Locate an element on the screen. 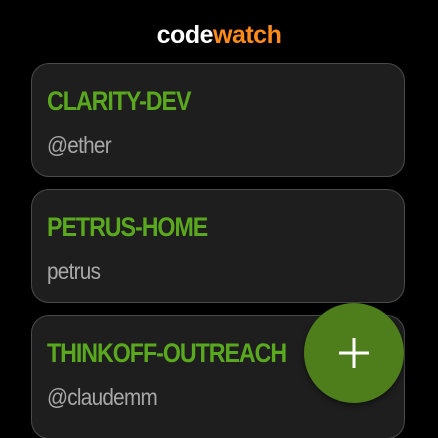 The image size is (438, 438). add-account-button is located at coordinates (354, 353).